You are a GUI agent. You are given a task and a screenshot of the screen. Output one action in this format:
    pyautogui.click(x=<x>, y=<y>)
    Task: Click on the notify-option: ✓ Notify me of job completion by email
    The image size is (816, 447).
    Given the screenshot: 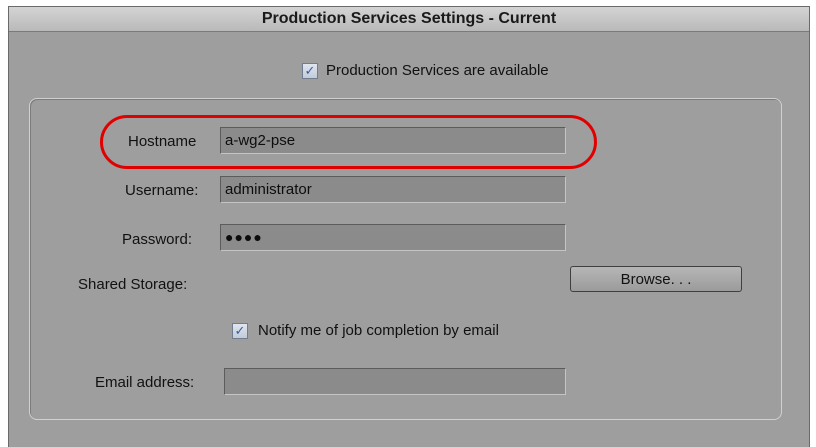 What is the action you would take?
    pyautogui.click(x=365, y=330)
    